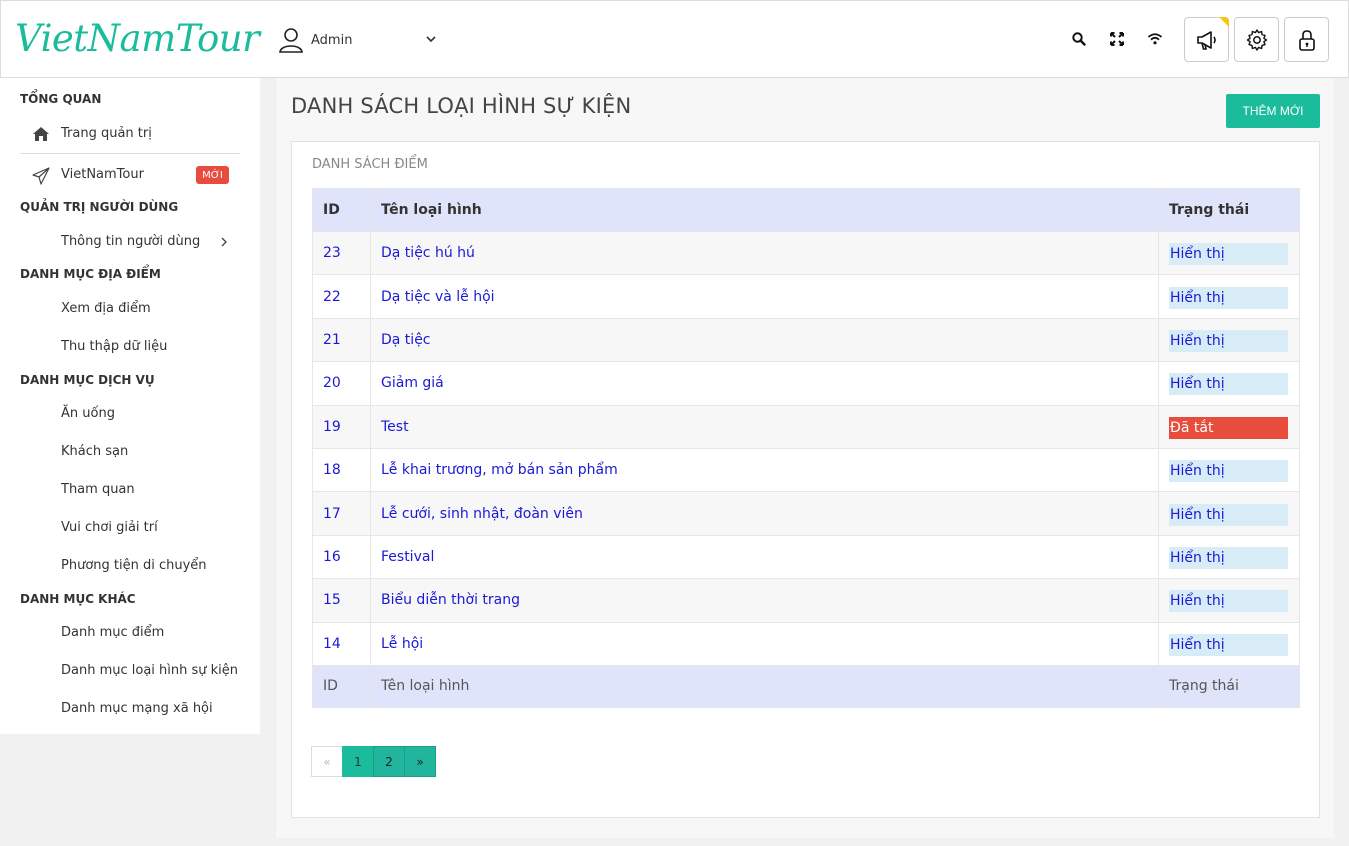  I want to click on settings-button, so click(1256, 39).